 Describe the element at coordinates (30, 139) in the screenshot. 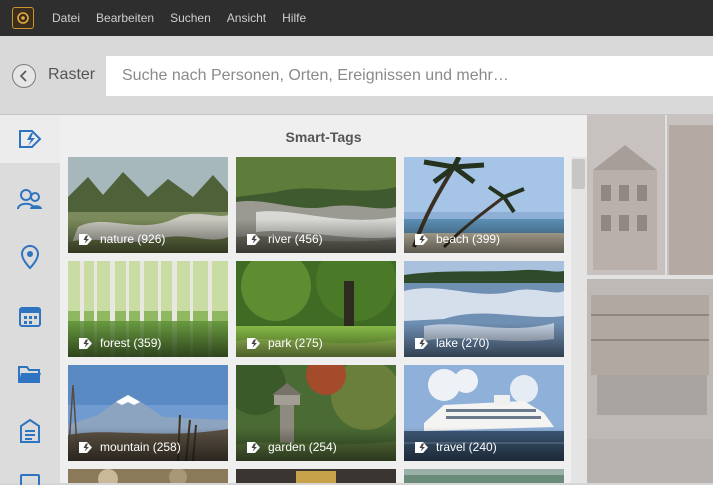

I see `smart-tags-icon` at that location.